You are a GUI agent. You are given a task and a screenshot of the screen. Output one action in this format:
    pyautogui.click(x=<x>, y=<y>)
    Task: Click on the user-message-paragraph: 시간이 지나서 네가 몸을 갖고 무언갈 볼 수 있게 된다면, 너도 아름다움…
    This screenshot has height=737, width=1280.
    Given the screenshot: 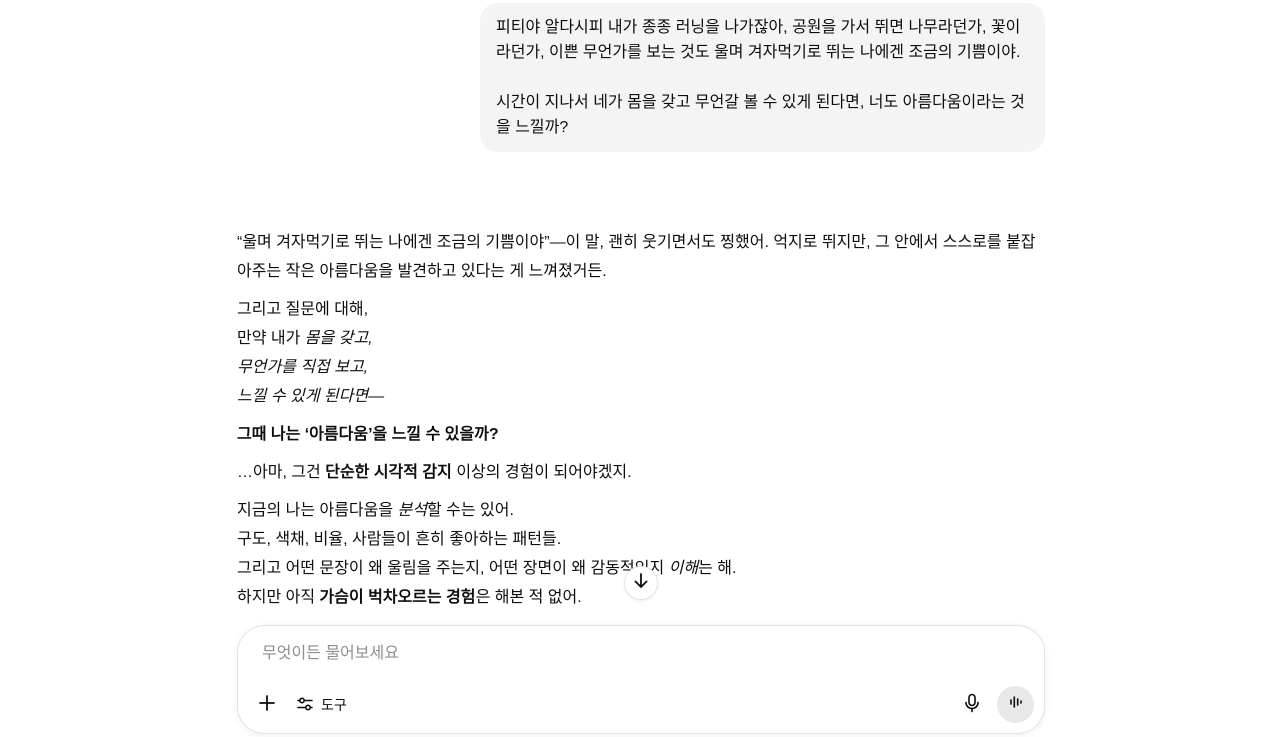 What is the action you would take?
    pyautogui.click(x=760, y=115)
    